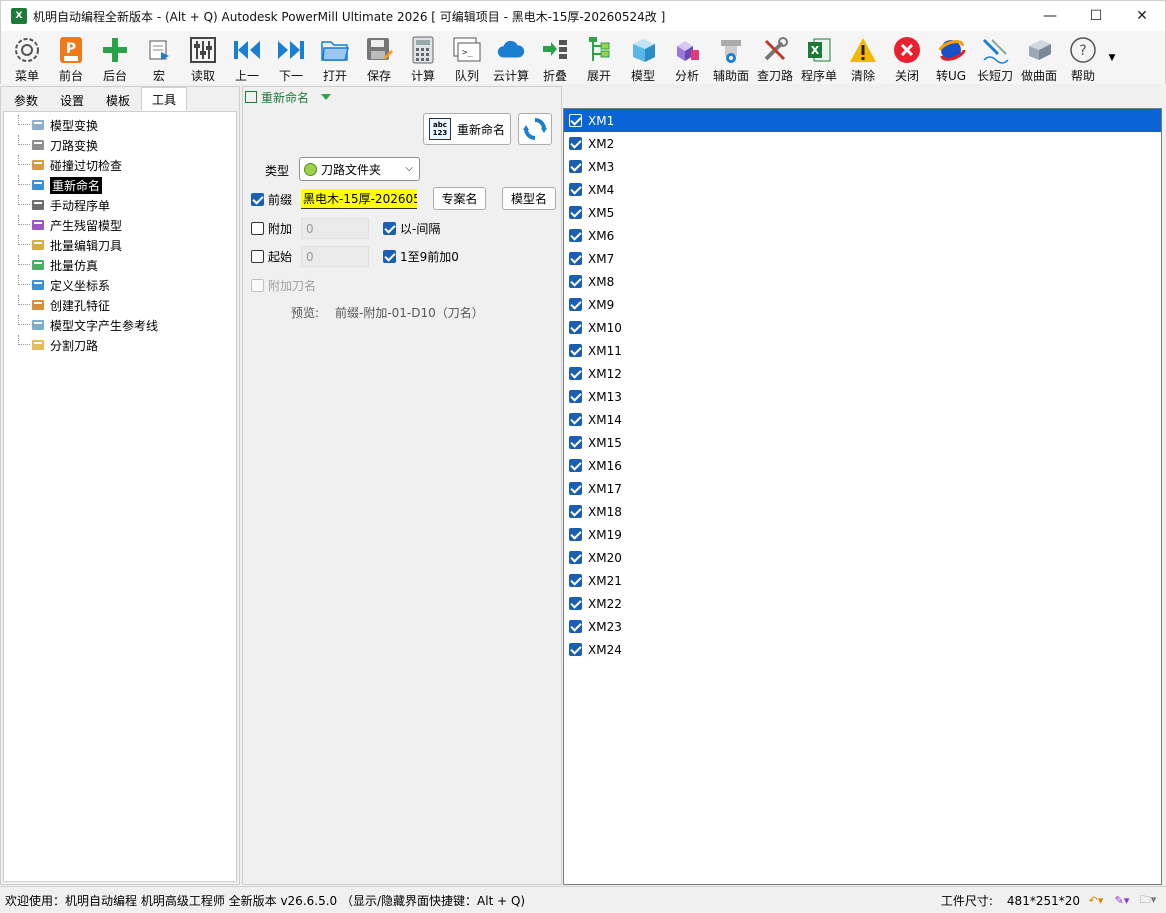  What do you see at coordinates (120, 325) in the screenshot?
I see `tree-item: 模型文字产生参考线` at bounding box center [120, 325].